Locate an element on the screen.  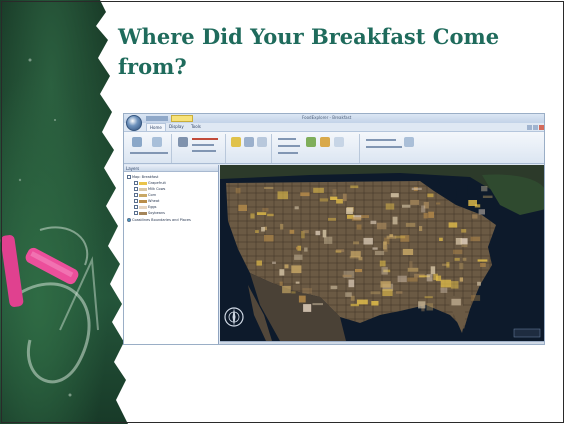
ribbon is located at coordinates (334, 147).